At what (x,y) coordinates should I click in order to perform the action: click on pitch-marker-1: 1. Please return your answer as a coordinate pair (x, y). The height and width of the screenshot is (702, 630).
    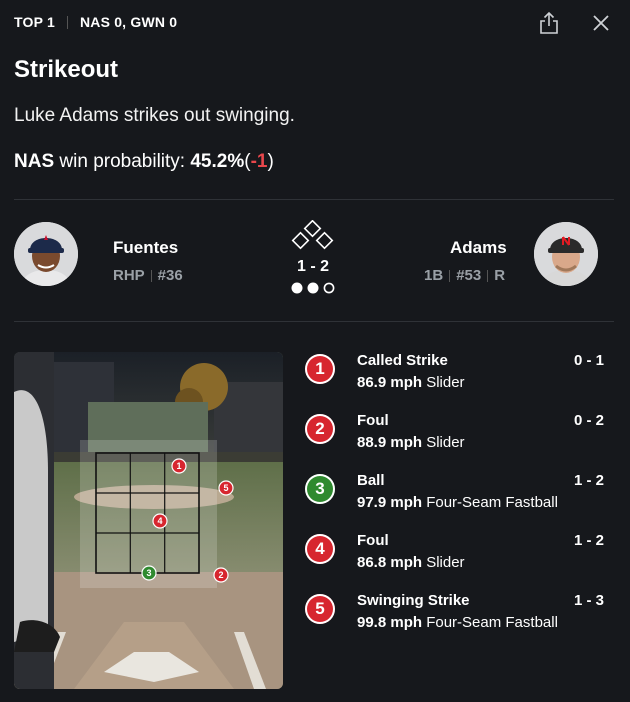
    Looking at the image, I should click on (179, 466).